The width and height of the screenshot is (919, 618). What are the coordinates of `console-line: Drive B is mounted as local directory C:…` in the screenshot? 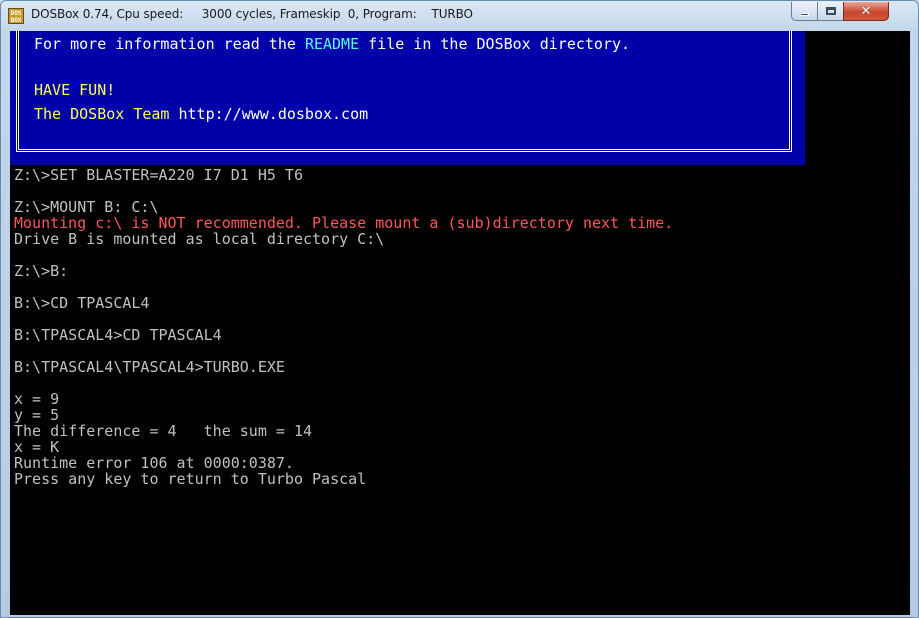 It's located at (199, 239).